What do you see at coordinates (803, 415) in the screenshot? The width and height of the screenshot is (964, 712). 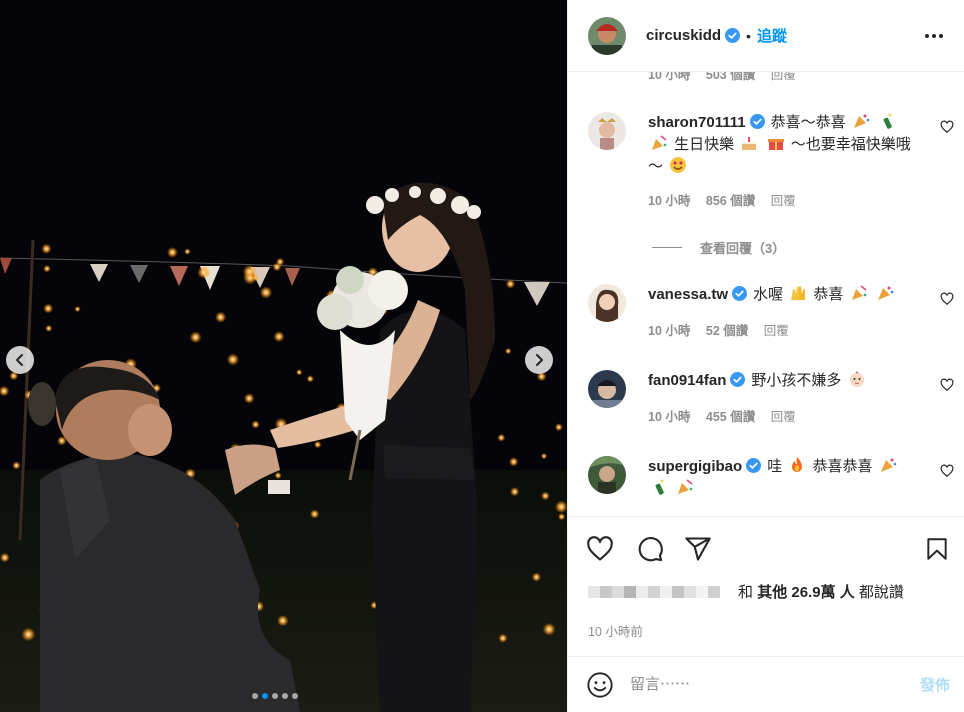 I see `comment-meta: 10 小時 455 個讚 回覆` at bounding box center [803, 415].